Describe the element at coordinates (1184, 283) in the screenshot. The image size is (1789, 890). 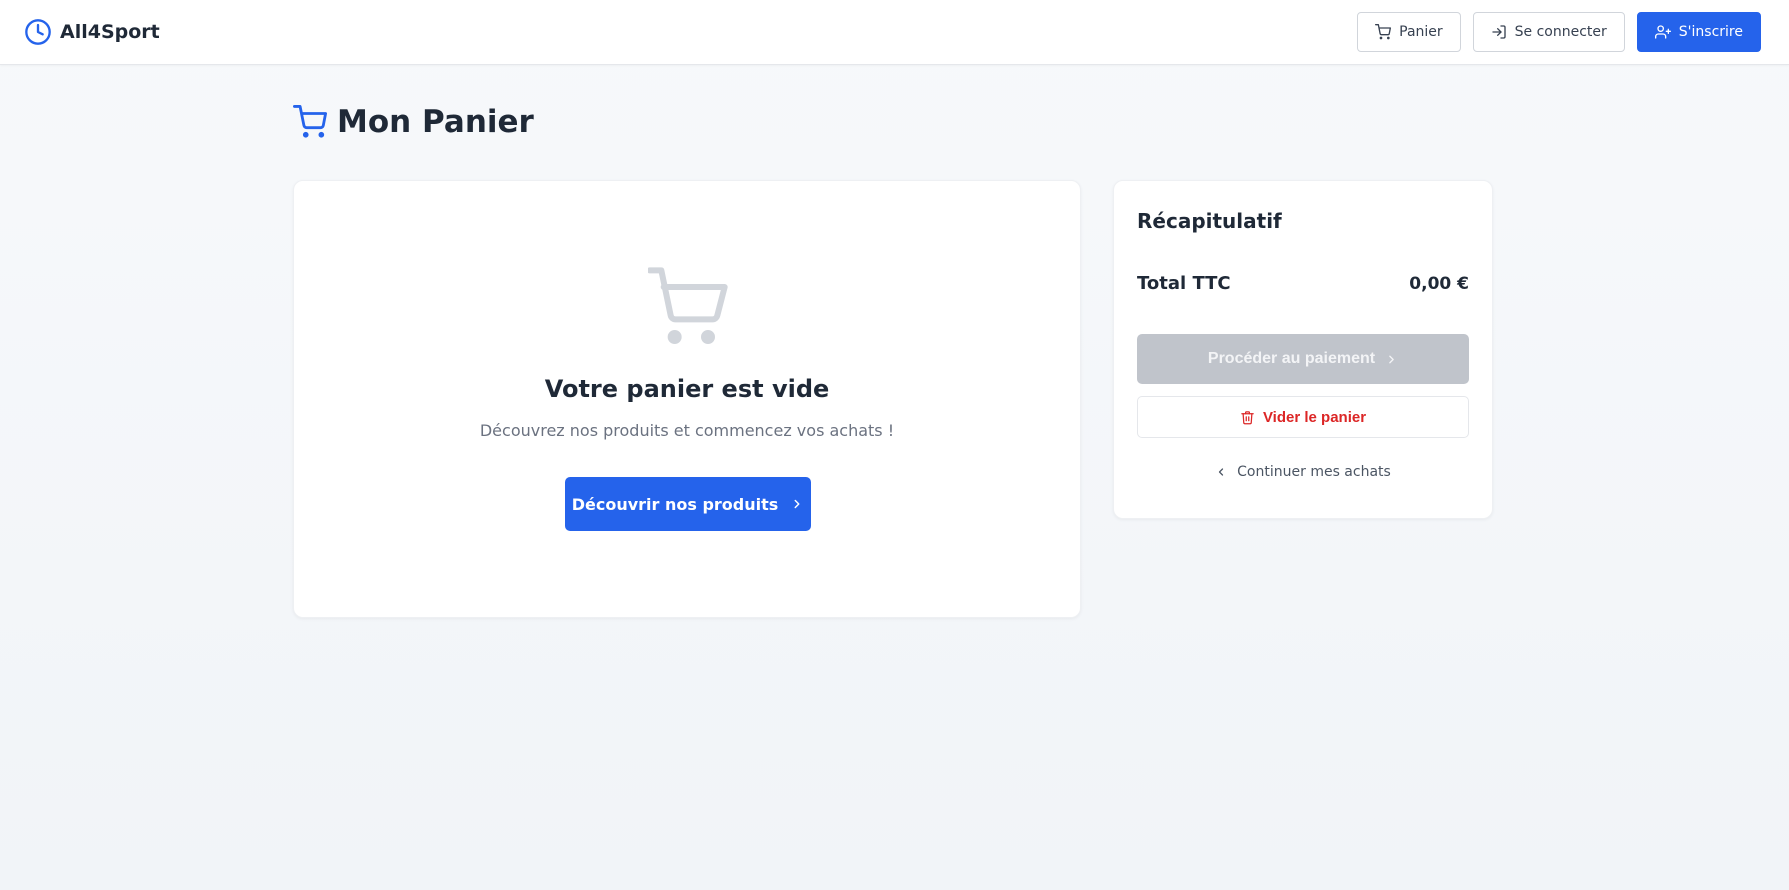
I see `total-label: Total TTC` at that location.